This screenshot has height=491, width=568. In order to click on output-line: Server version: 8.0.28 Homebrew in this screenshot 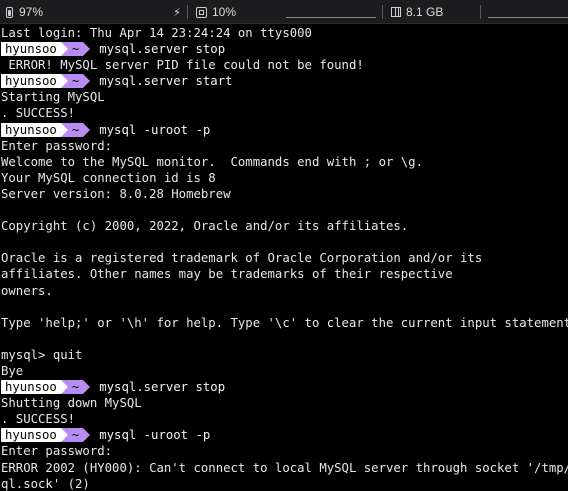, I will do `click(116, 193)`.